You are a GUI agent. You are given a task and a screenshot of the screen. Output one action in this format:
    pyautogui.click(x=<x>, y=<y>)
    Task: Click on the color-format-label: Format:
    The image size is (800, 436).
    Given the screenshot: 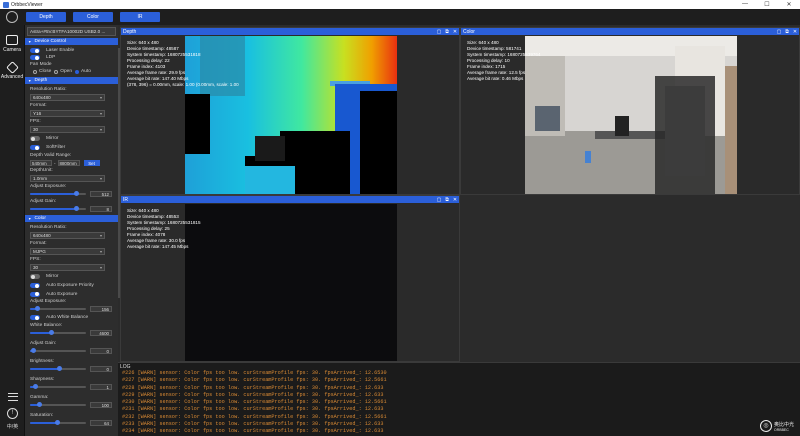 What is the action you would take?
    pyautogui.click(x=38, y=243)
    